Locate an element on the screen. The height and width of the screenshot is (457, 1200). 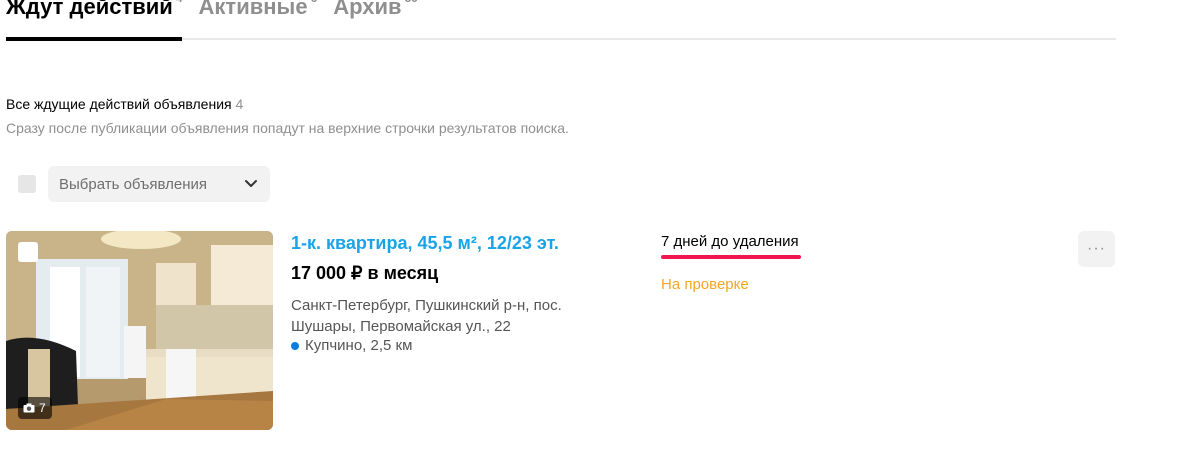
section-heading-count: 4 is located at coordinates (239, 104).